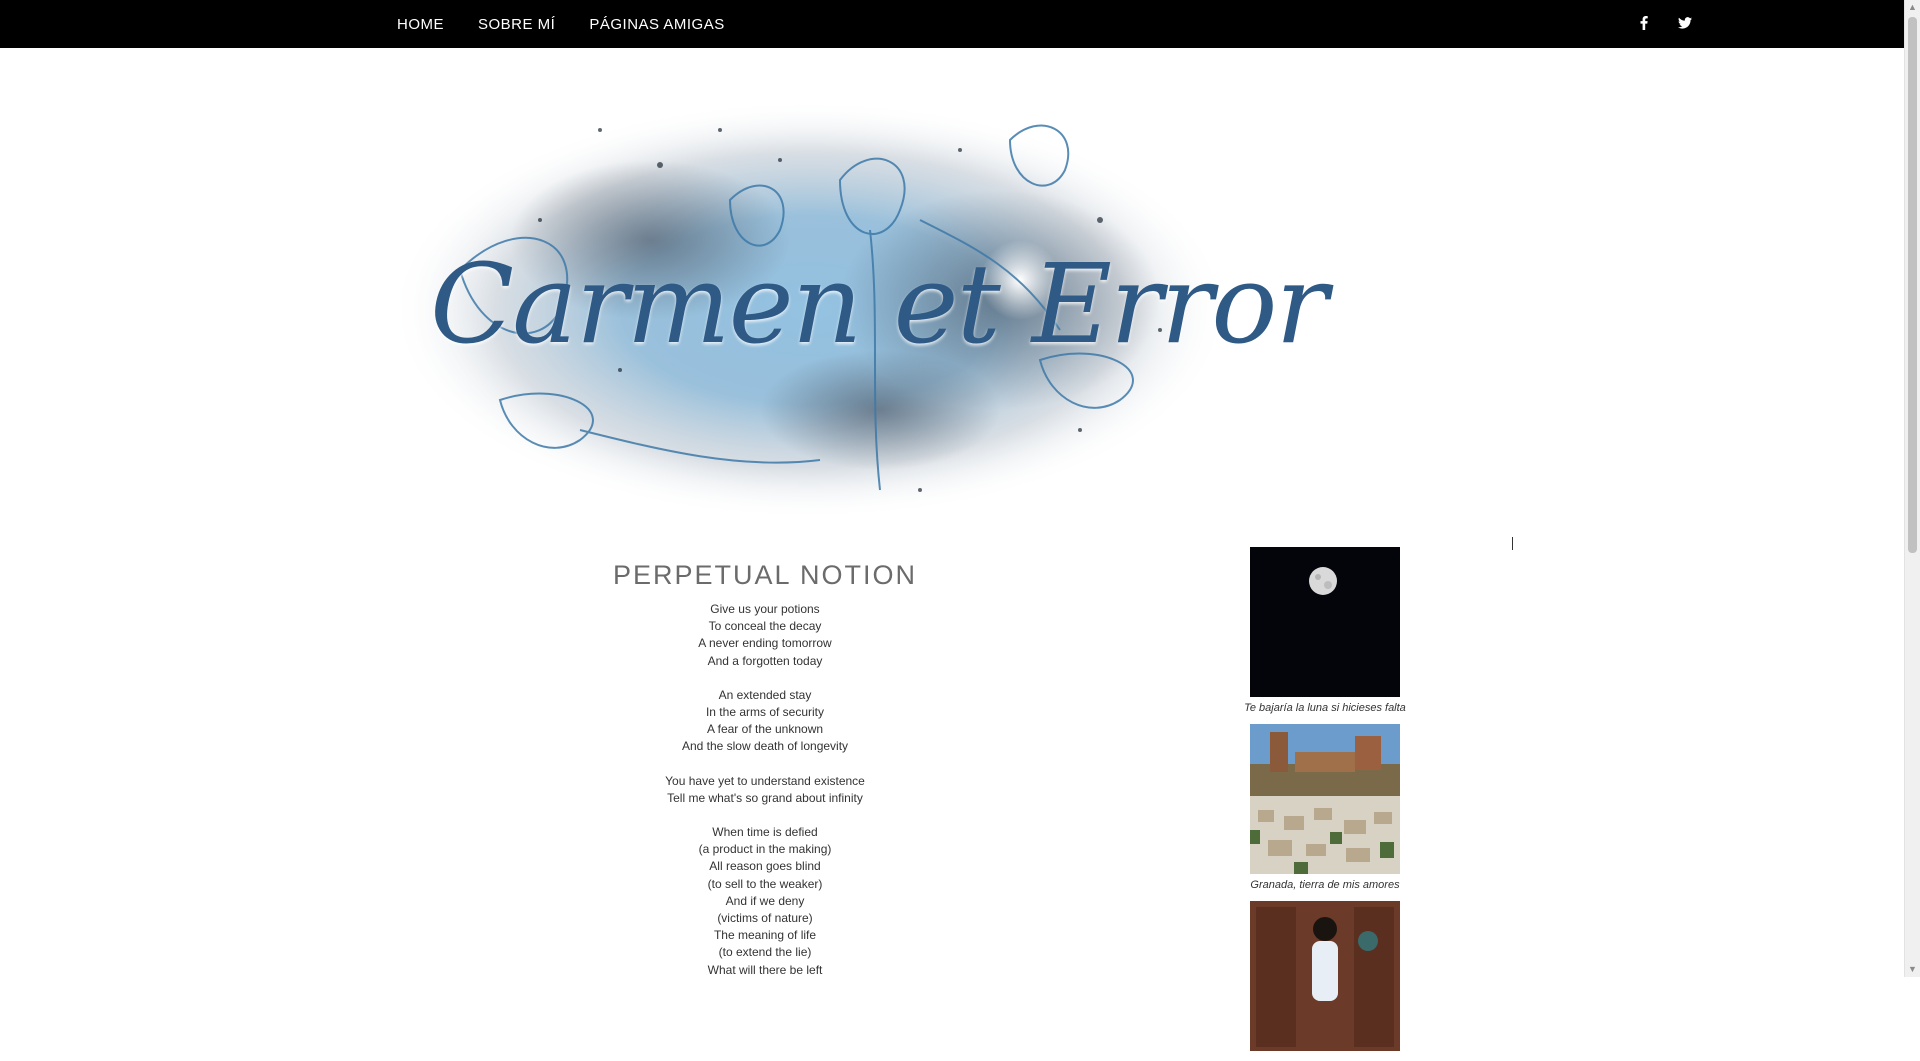 This screenshot has height=1061, width=1920. What do you see at coordinates (561, 24) in the screenshot?
I see `main-nav: HOME SOBRE MÍ PÁGINAS AMIGAS` at bounding box center [561, 24].